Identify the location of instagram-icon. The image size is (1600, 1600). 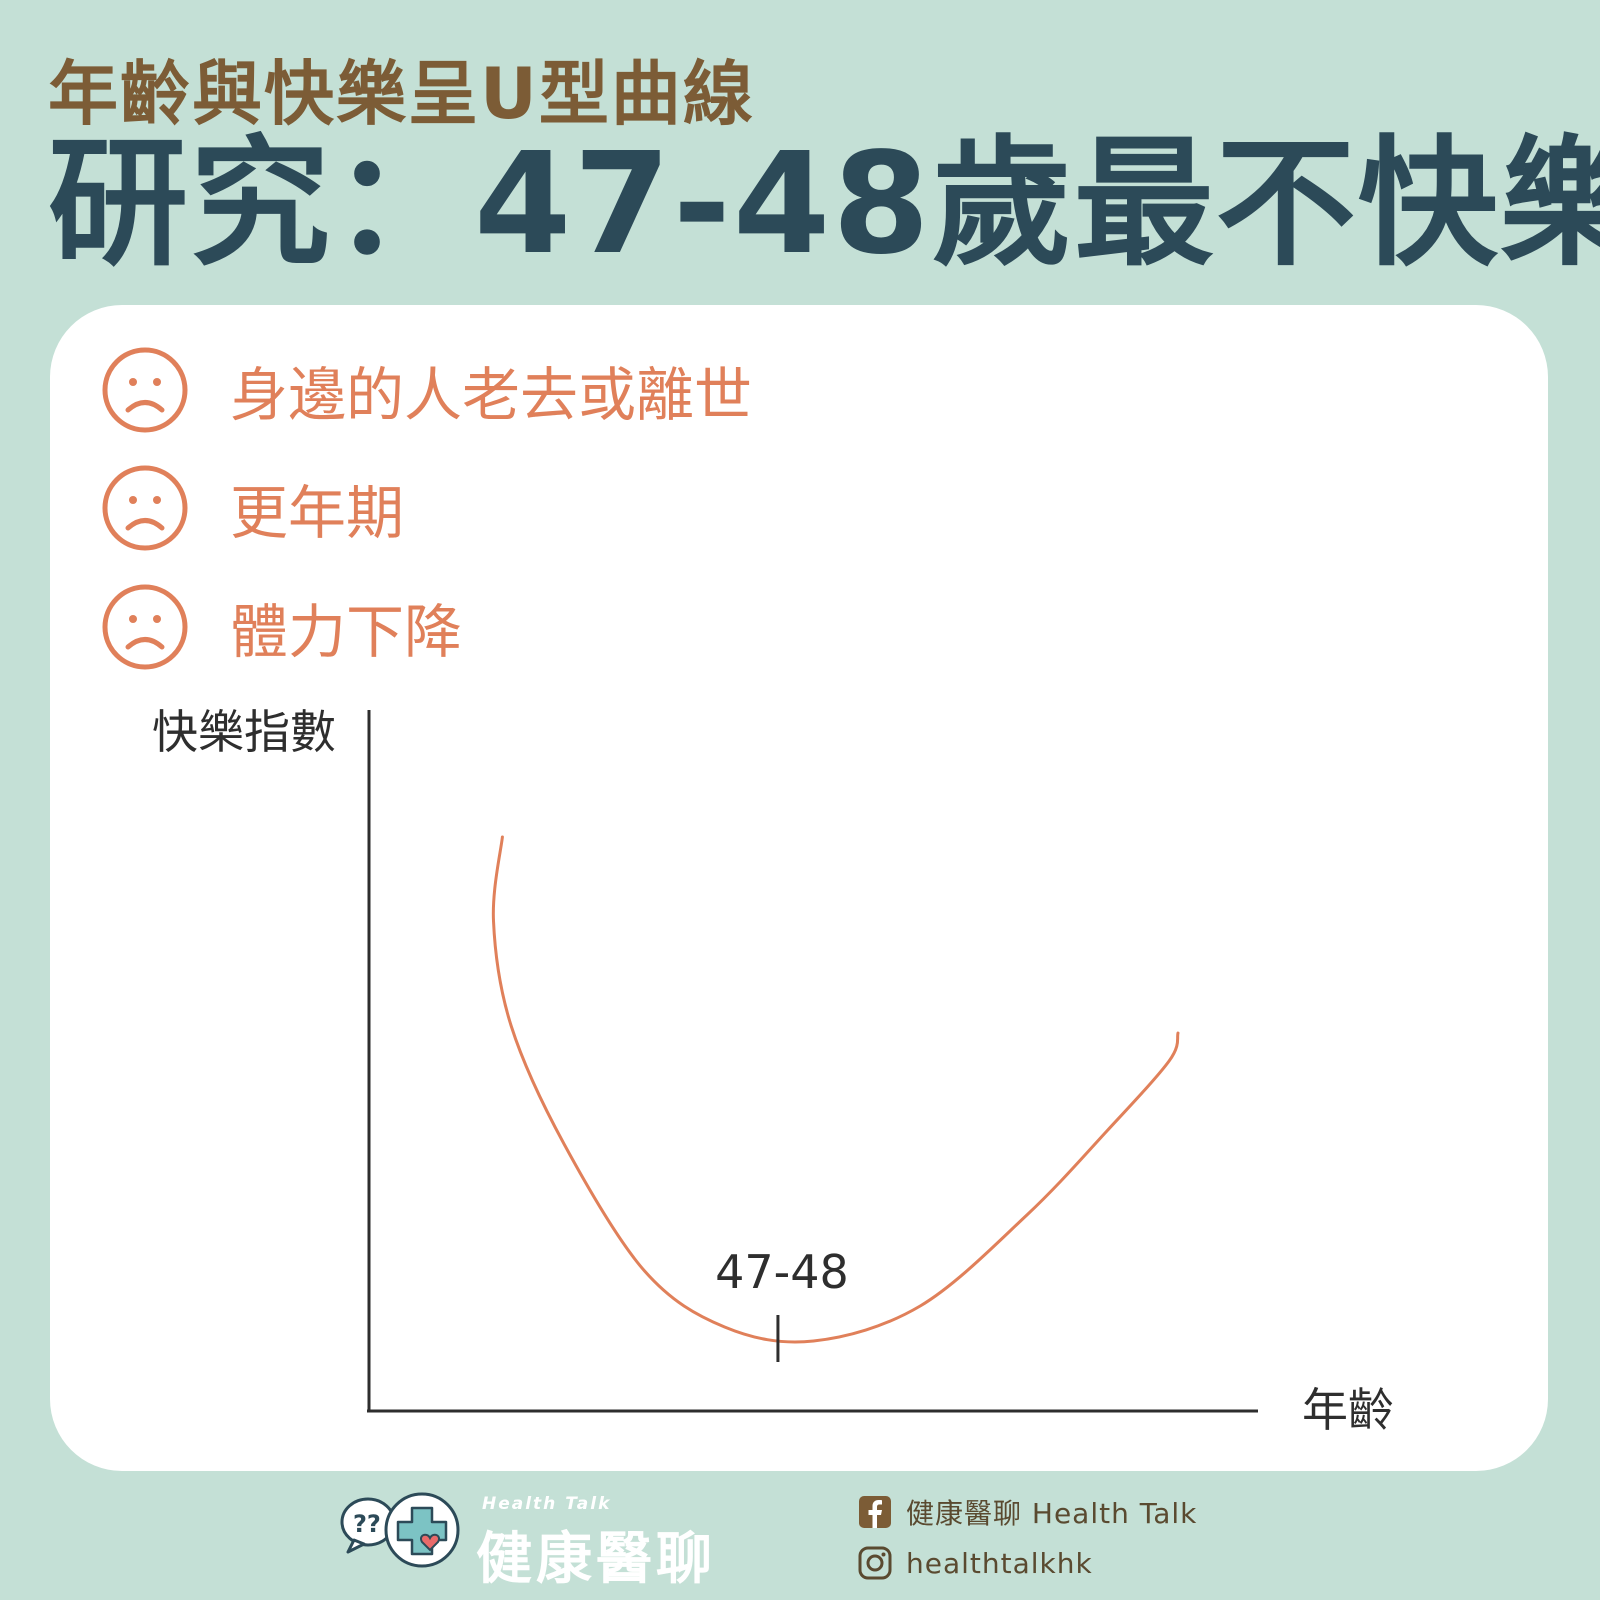
(875, 1563).